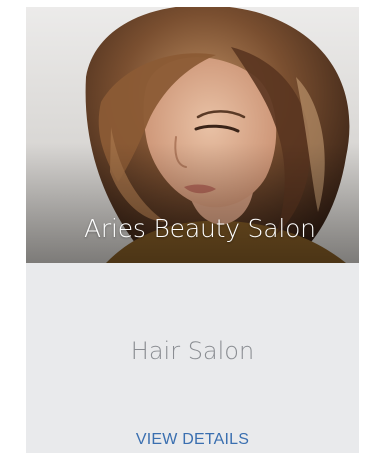 The width and height of the screenshot is (385, 460). What do you see at coordinates (192, 351) in the screenshot?
I see `salon-category: Hair Salon` at bounding box center [192, 351].